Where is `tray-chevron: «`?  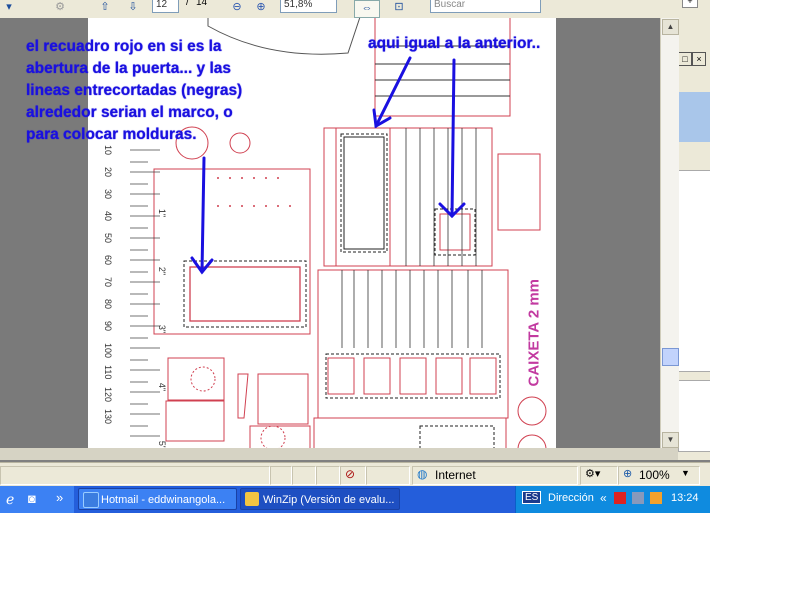
tray-chevron: « is located at coordinates (603, 498).